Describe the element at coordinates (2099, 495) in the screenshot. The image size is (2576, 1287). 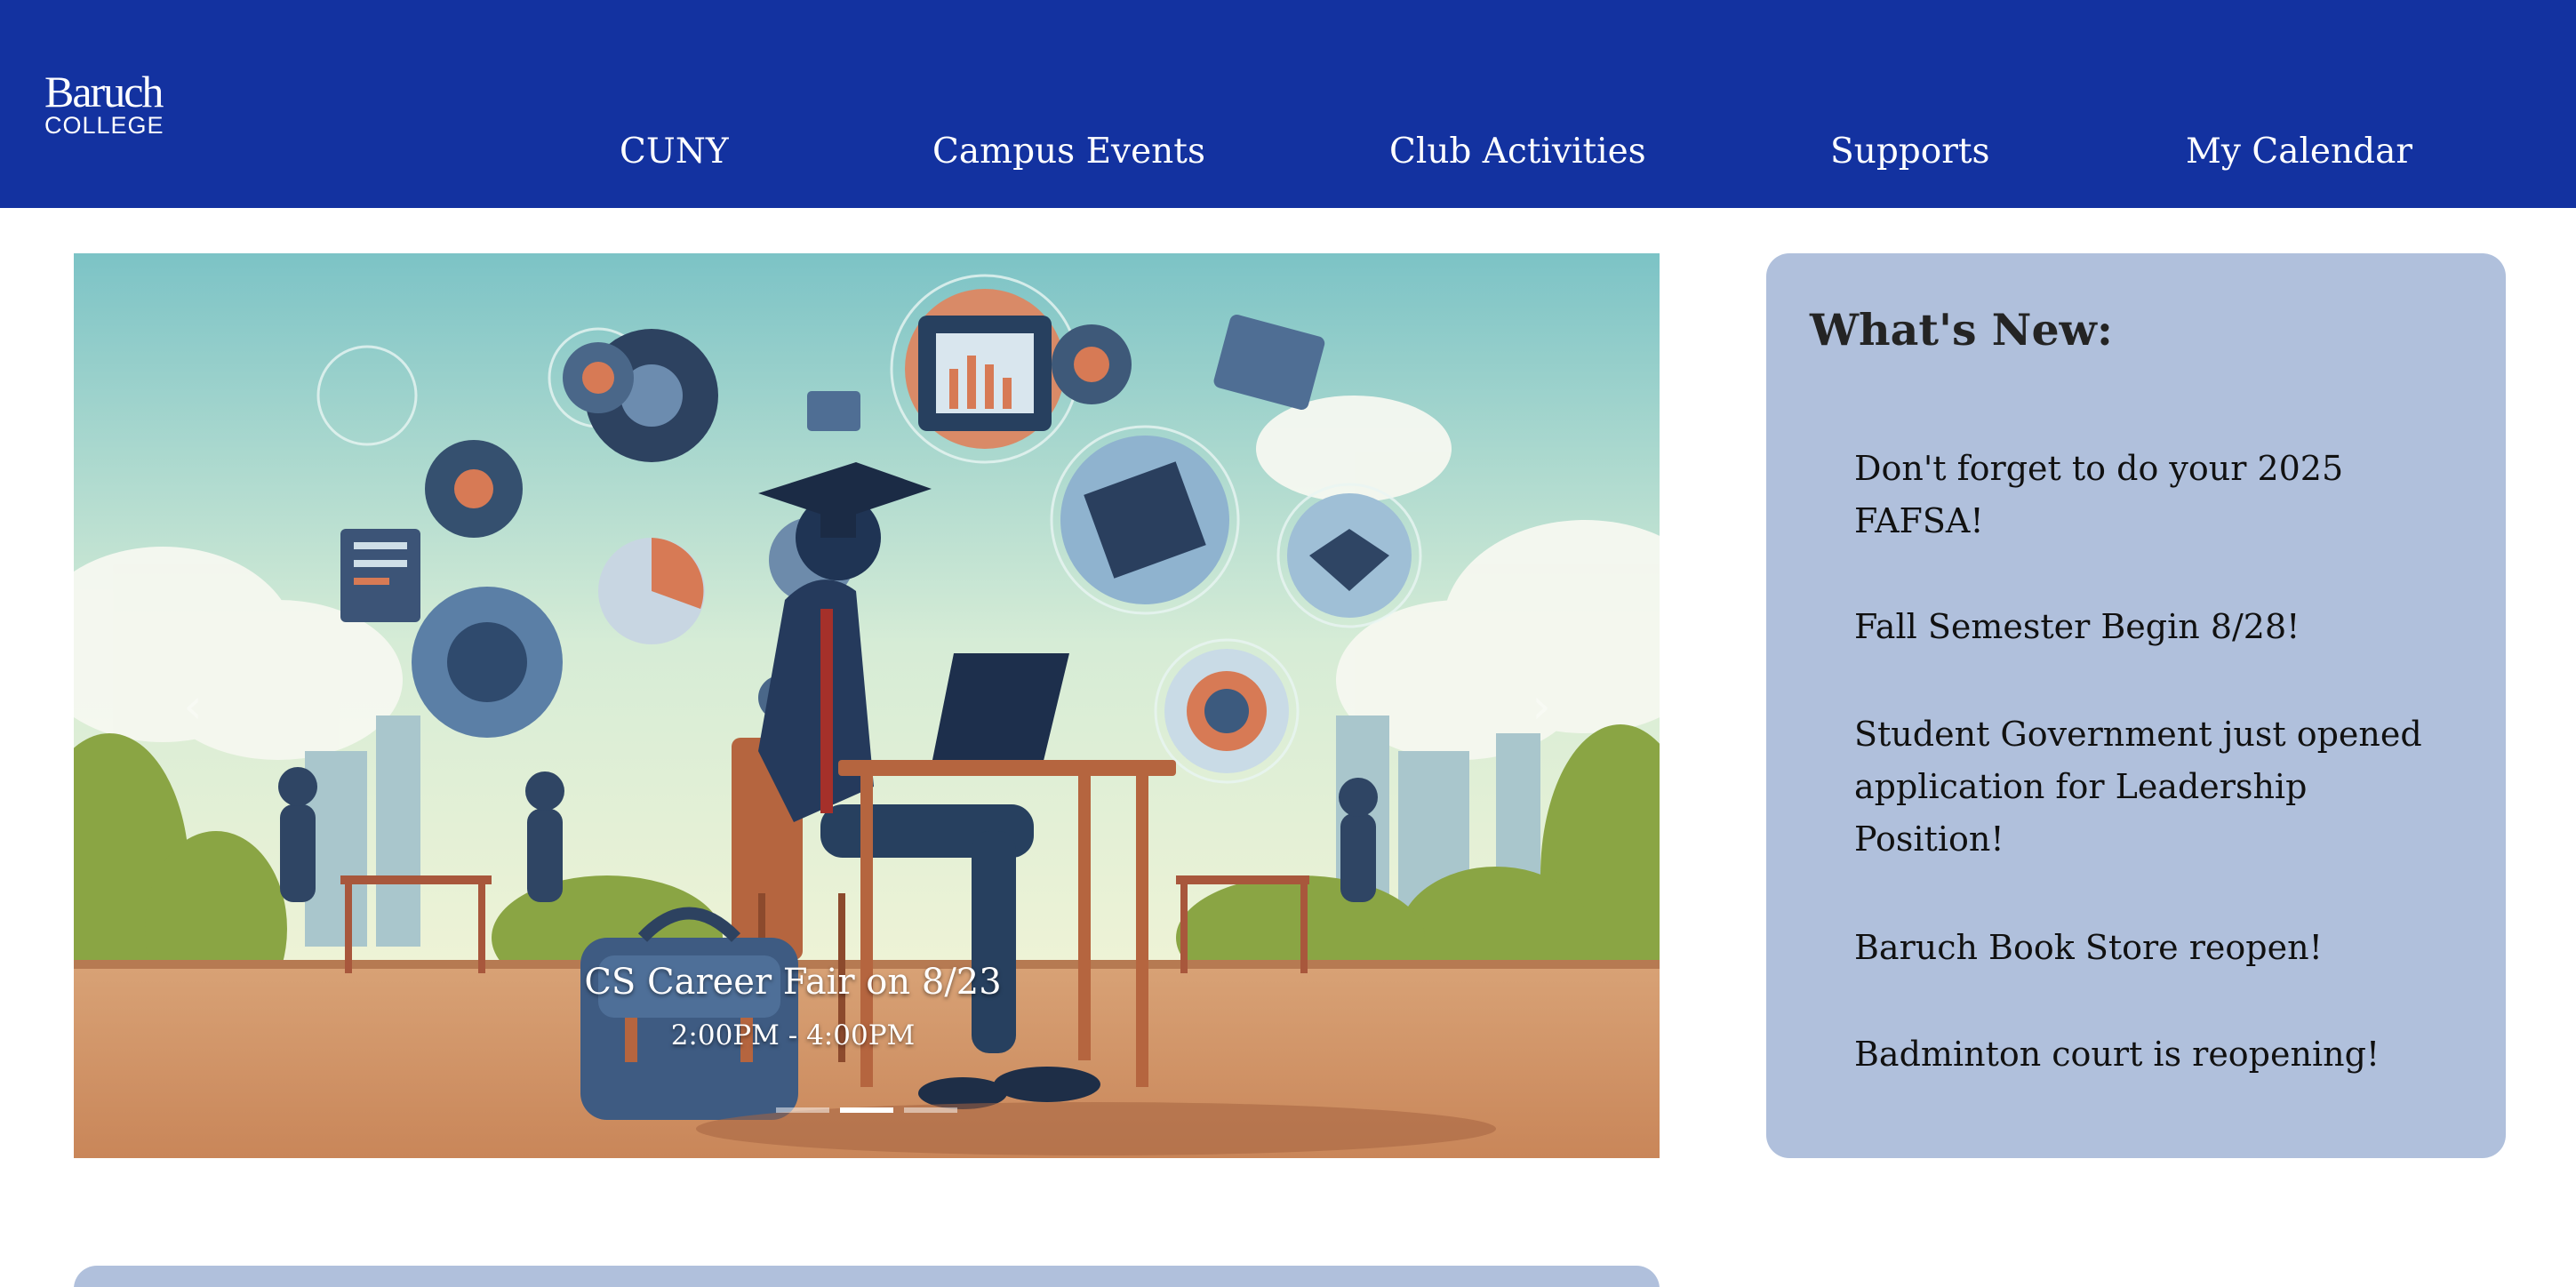
I see `news-item: Don't forget to do your 2025 FAFSA!` at that location.